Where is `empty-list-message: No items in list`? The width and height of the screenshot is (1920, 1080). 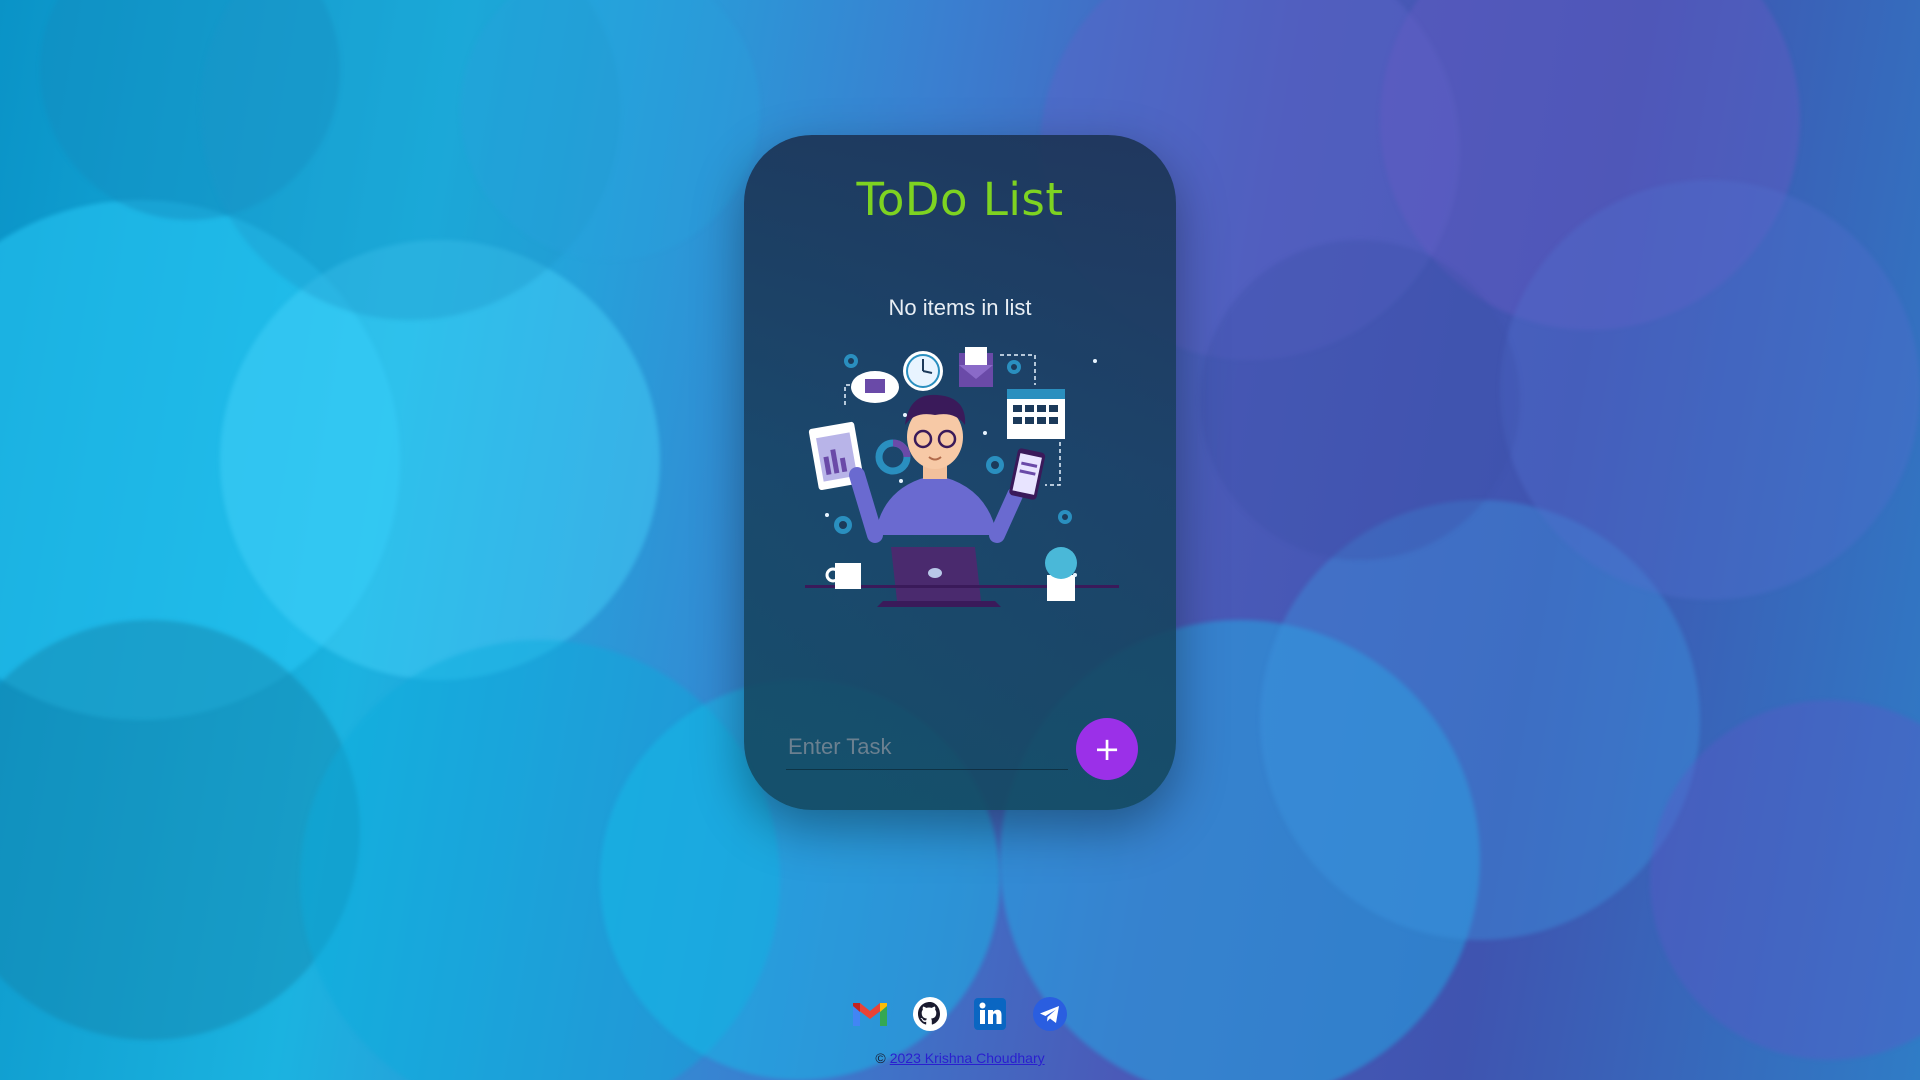
empty-list-message: No items in list is located at coordinates (960, 307).